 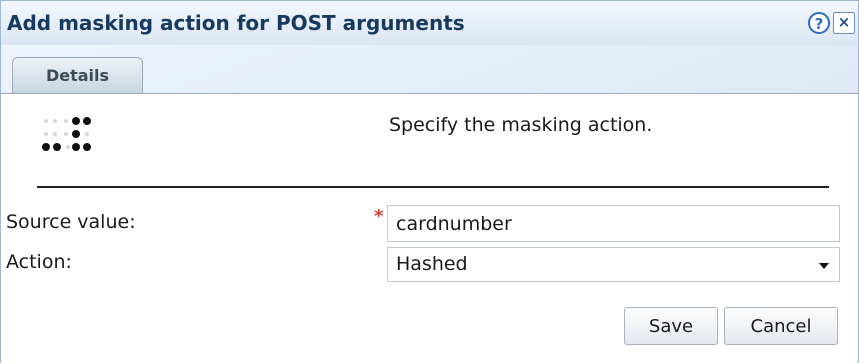 I want to click on action-select: Hashed, so click(x=613, y=264).